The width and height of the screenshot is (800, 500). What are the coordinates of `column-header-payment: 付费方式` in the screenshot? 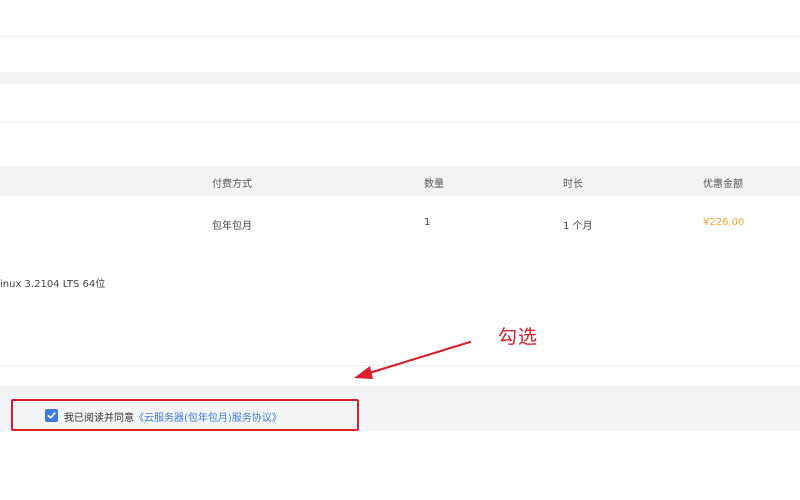 It's located at (232, 184).